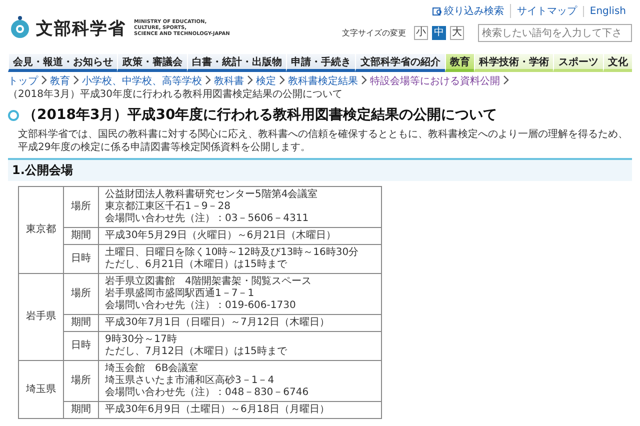  Describe the element at coordinates (323, 141) in the screenshot. I see `intro-paragraph: 文部科学省では、国民の教科書に対する関心に応え、教科書への信頼を確保するとともに、教科書検定へのより一層の理解を得るため、平成29年度の検定に係る申請図書等検定関係資料を公開します。` at that location.